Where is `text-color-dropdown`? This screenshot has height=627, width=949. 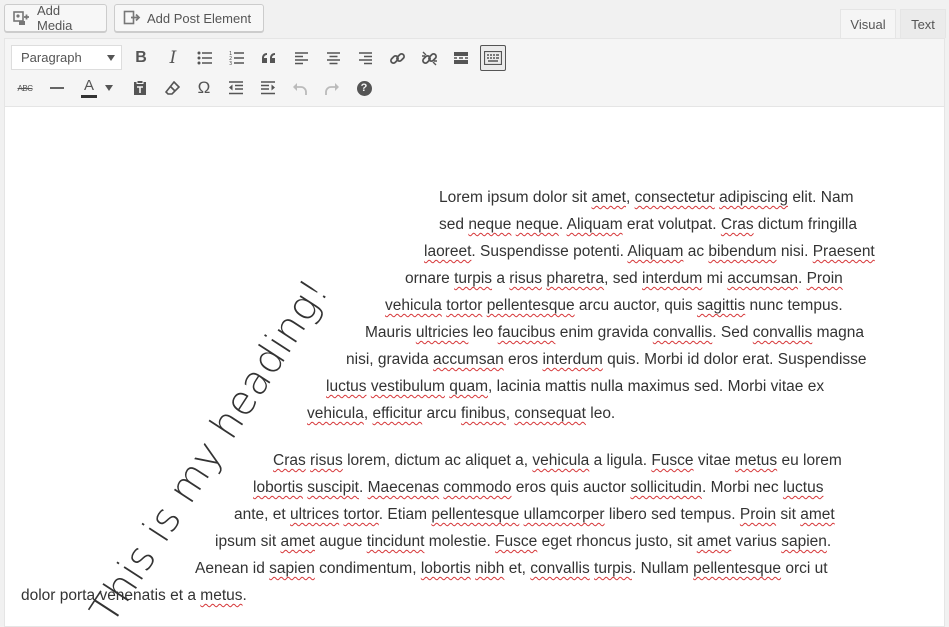
text-color-dropdown is located at coordinates (109, 88).